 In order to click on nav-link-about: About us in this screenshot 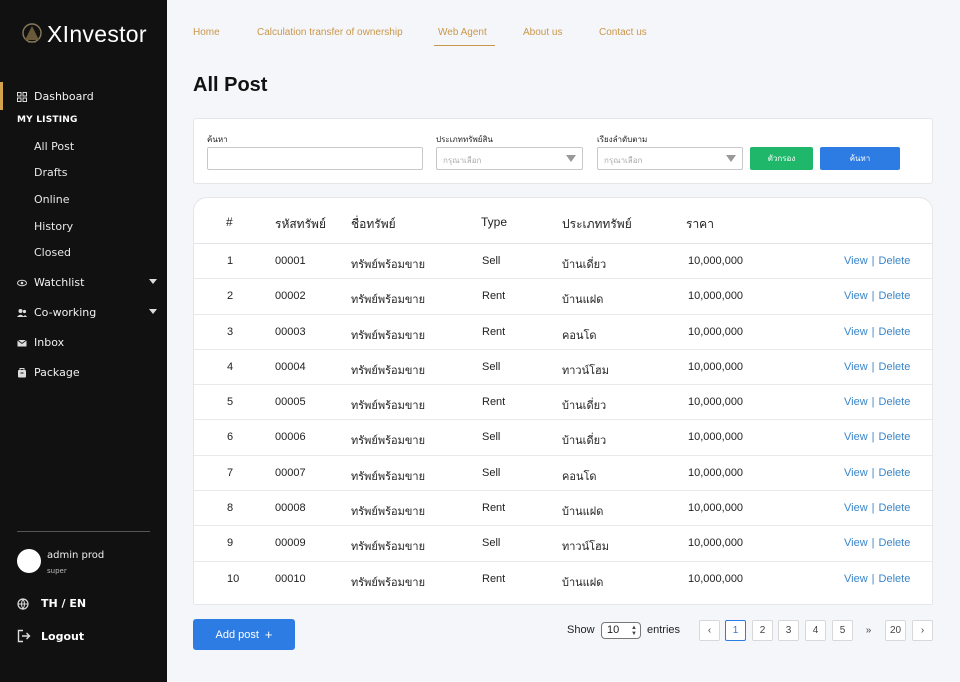, I will do `click(542, 32)`.